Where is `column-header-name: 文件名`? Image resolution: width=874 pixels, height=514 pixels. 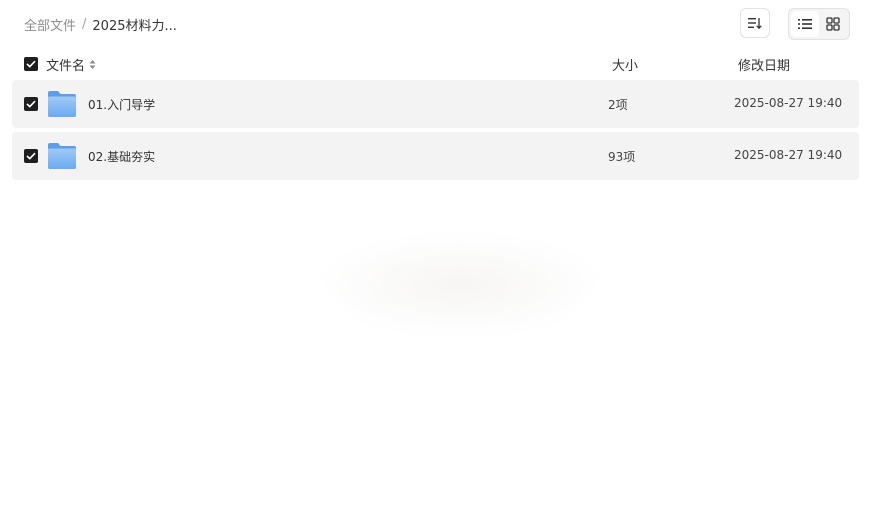
column-header-name: 文件名 is located at coordinates (71, 64).